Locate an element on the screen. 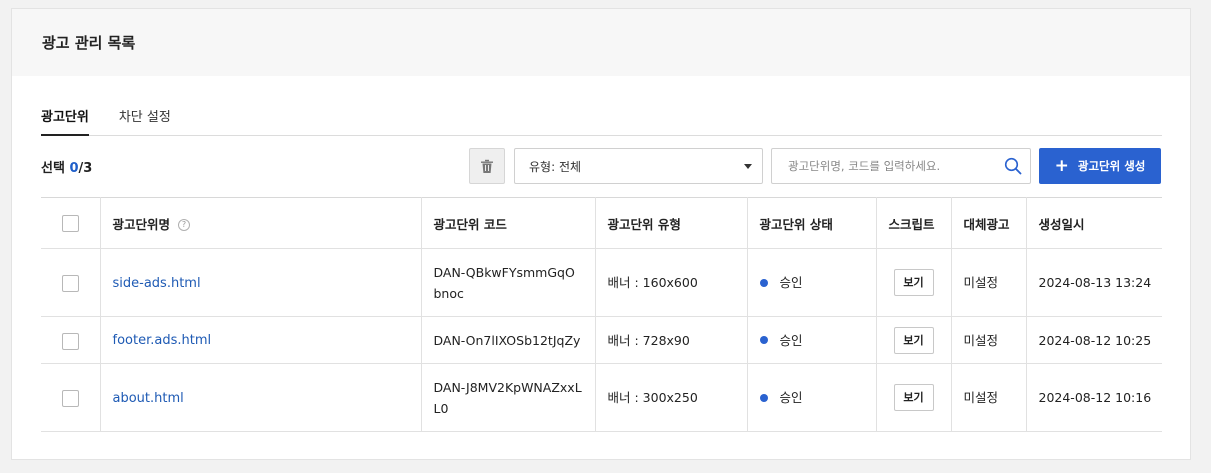 This screenshot has width=1211, height=473. type-cell: 배너 : 160x600 is located at coordinates (671, 282).